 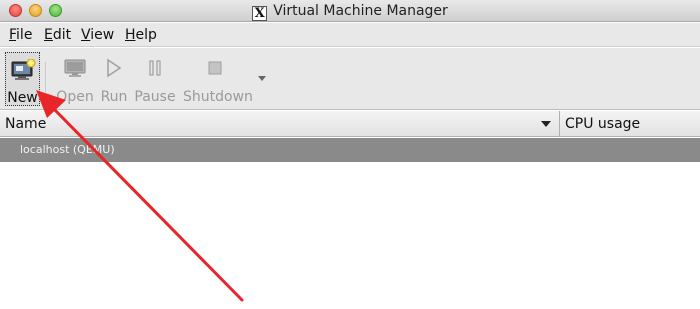 What do you see at coordinates (218, 97) in the screenshot?
I see `shutdown-vm-label: Shutdown` at bounding box center [218, 97].